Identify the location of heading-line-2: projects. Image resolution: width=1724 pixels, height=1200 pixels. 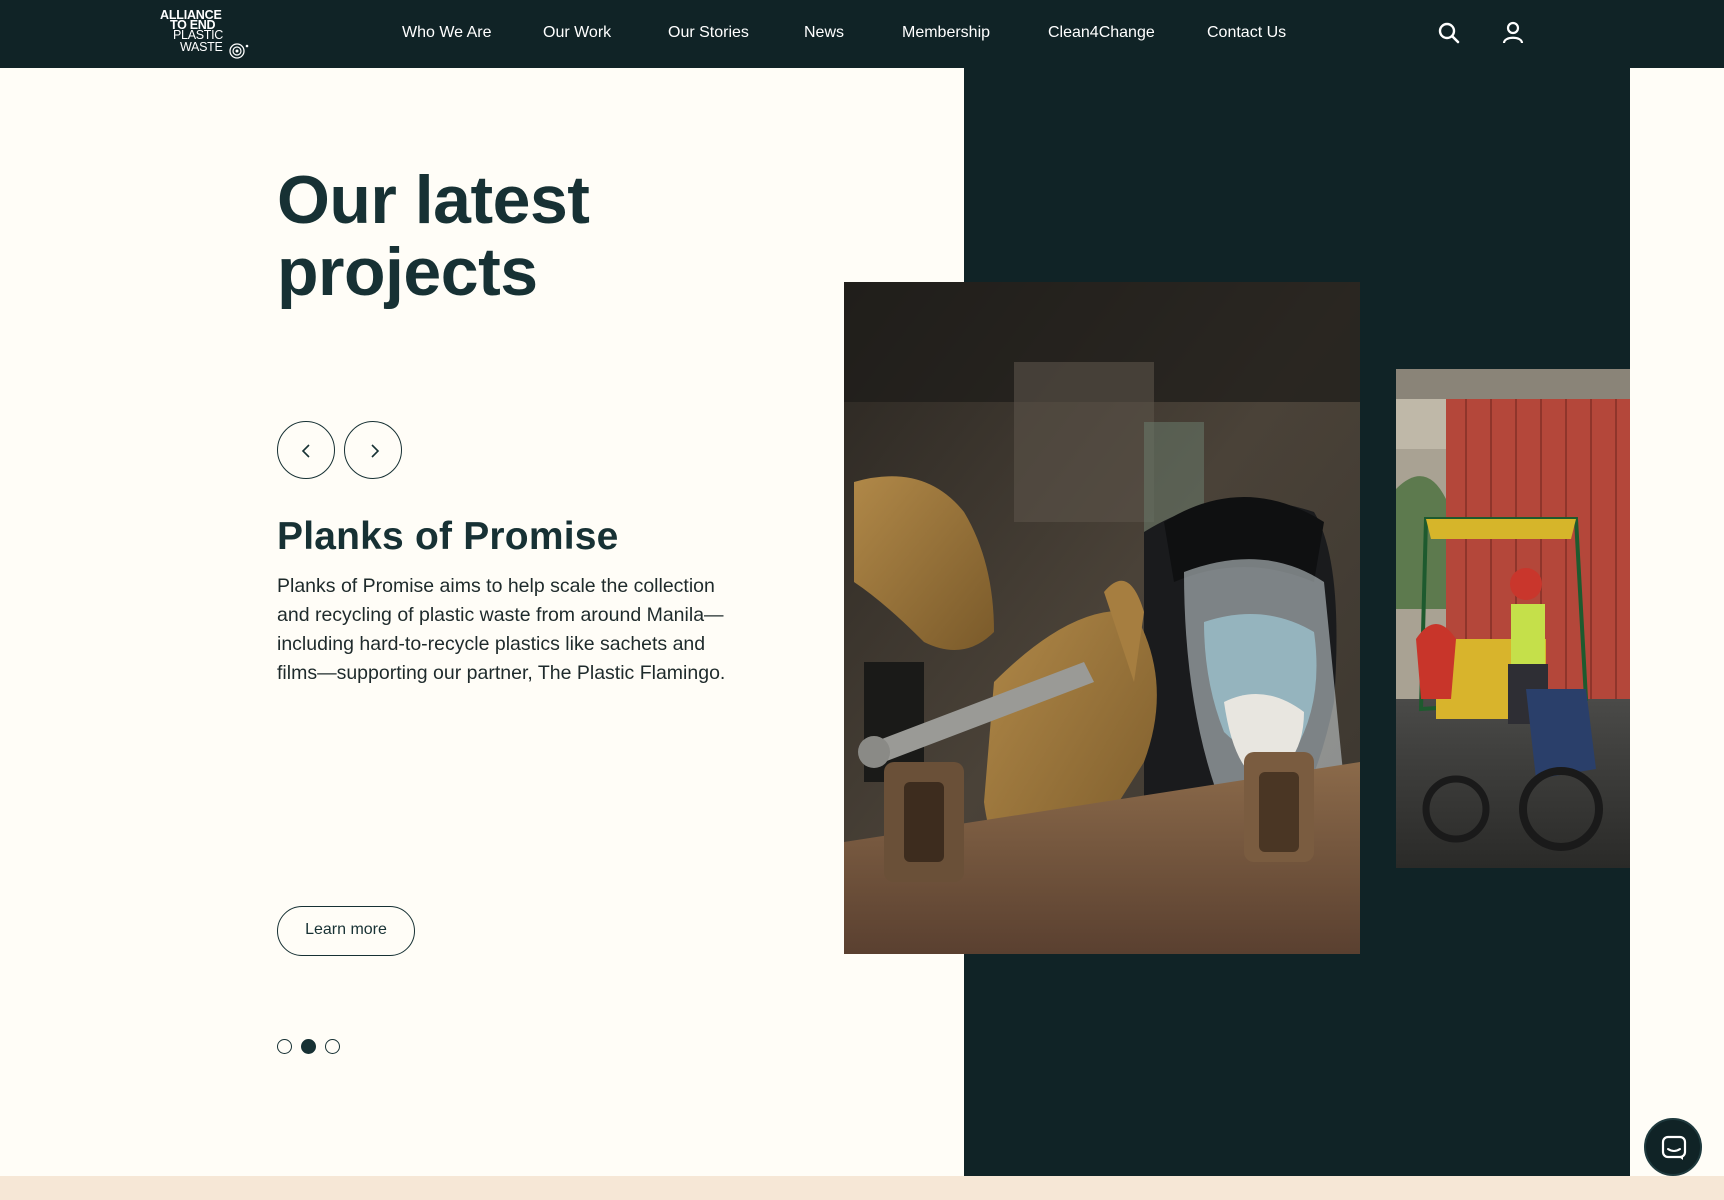
(407, 272).